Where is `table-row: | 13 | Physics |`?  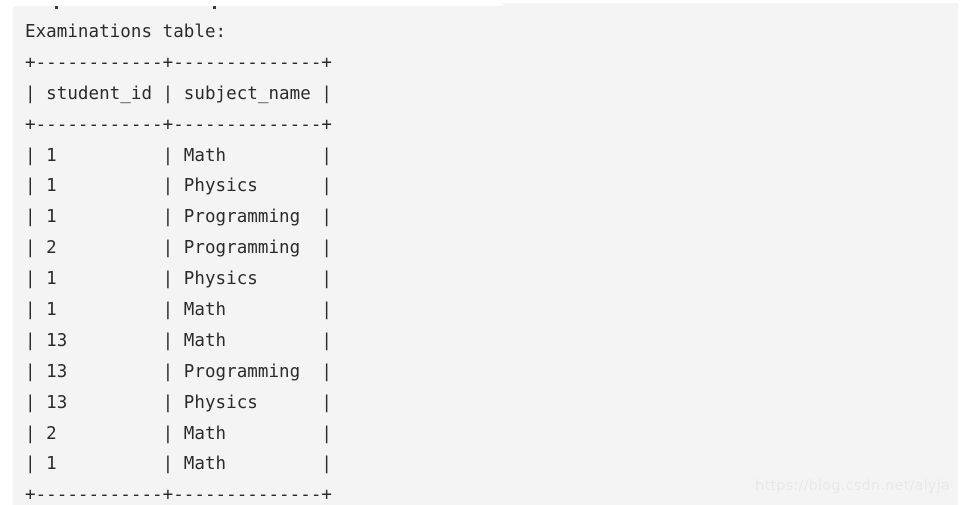 table-row: | 13 | Physics | is located at coordinates (178, 402).